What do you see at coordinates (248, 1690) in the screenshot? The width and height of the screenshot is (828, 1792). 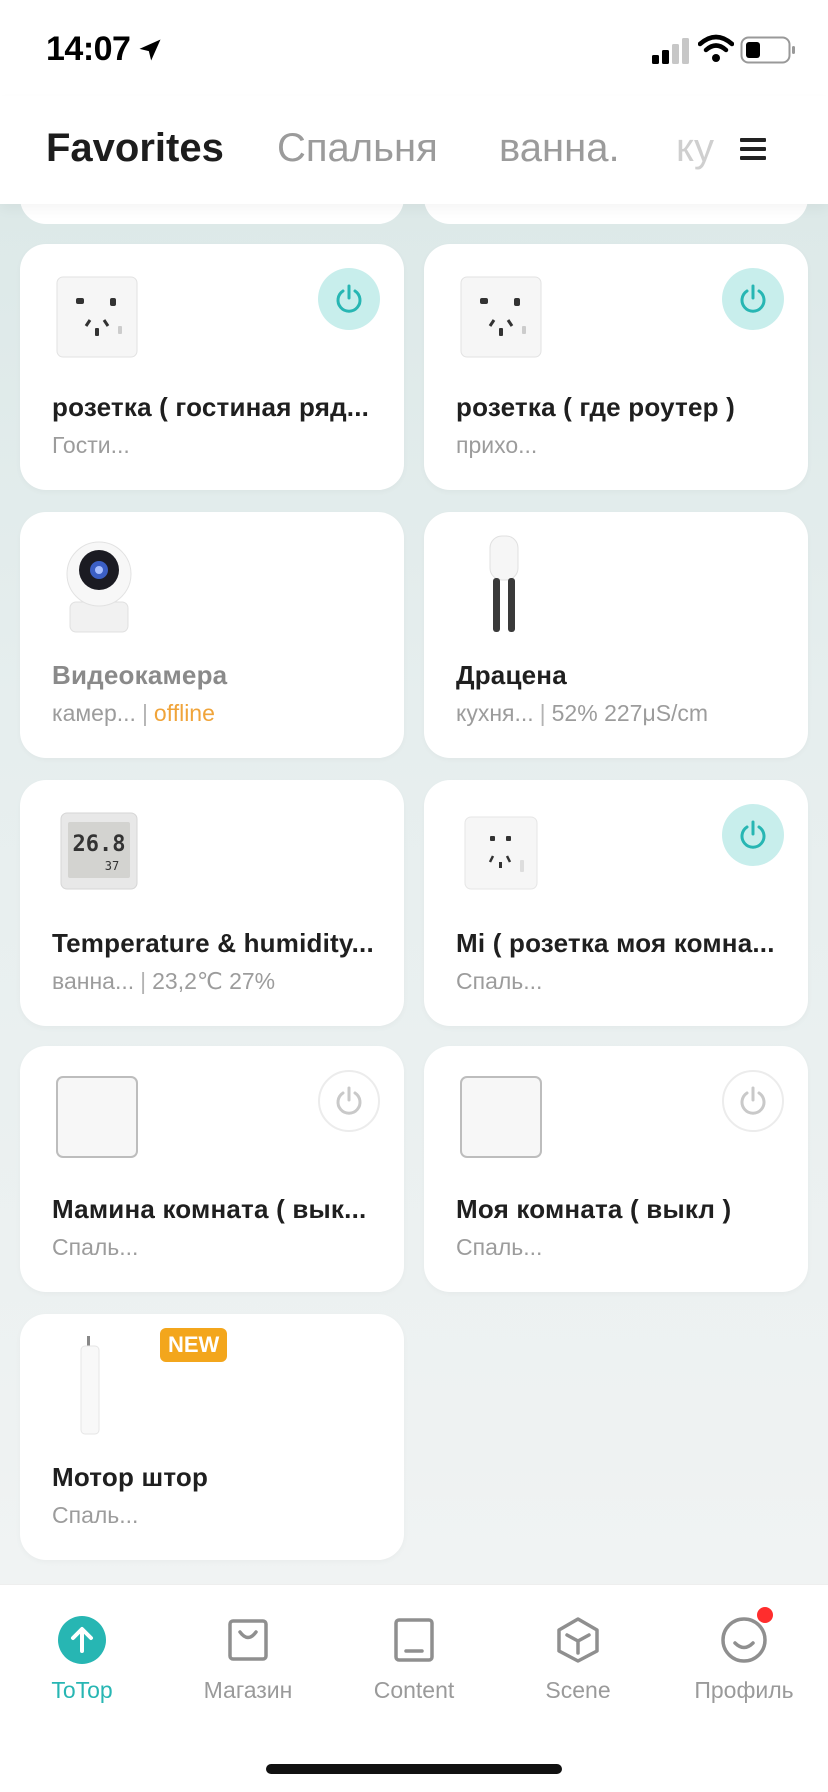 I see `nav-label: Магазин` at bounding box center [248, 1690].